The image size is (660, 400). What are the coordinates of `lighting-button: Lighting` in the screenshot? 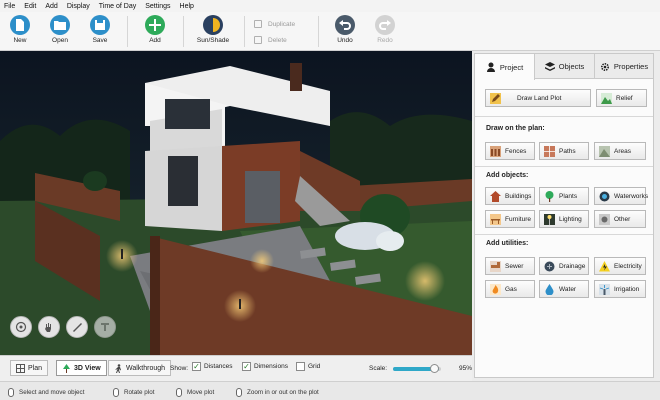 It's located at (564, 219).